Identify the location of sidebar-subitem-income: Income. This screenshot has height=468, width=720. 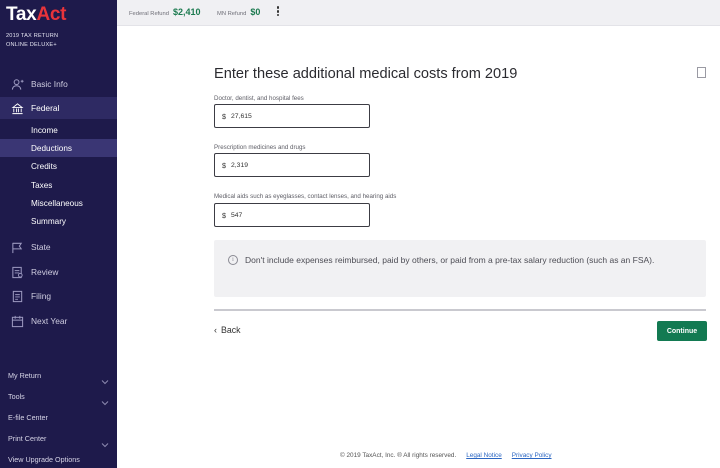
(58, 130).